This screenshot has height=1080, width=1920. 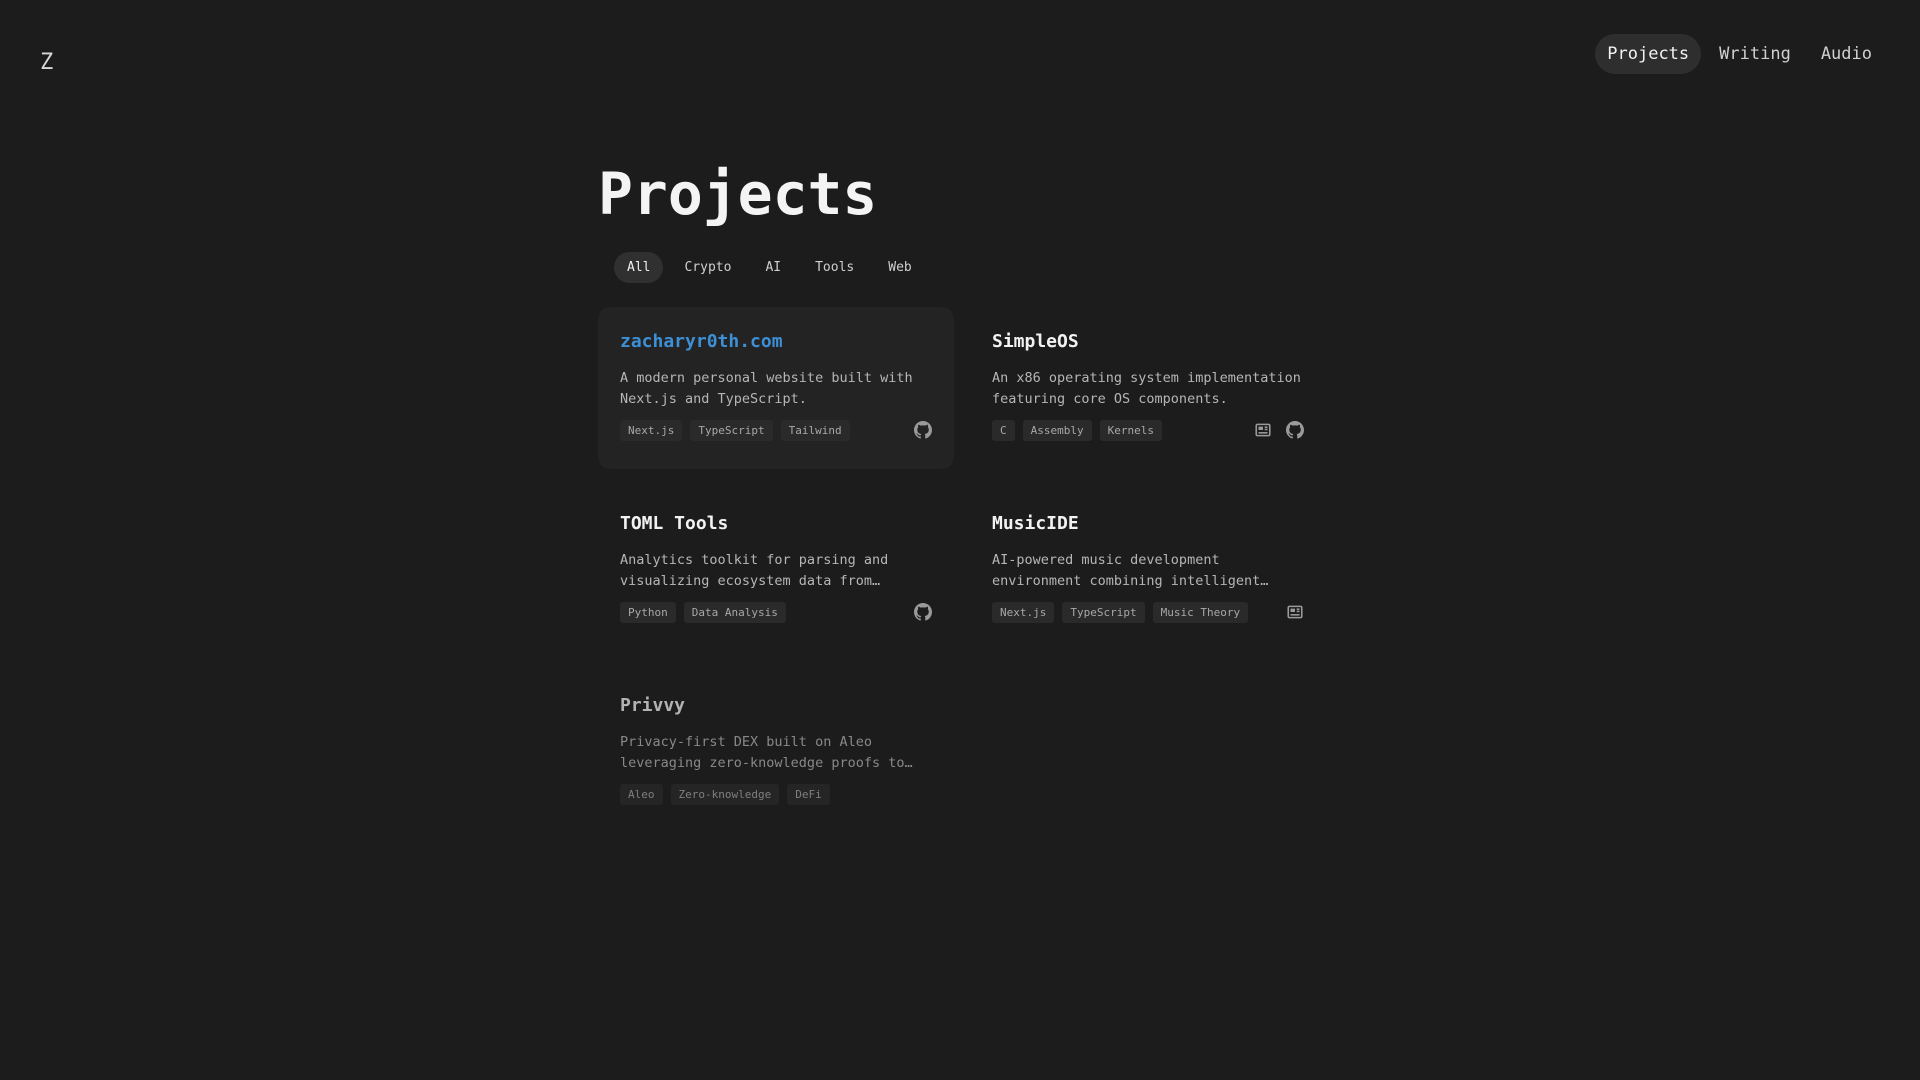 I want to click on project-footer: C Assembly Kernels, so click(x=1148, y=430).